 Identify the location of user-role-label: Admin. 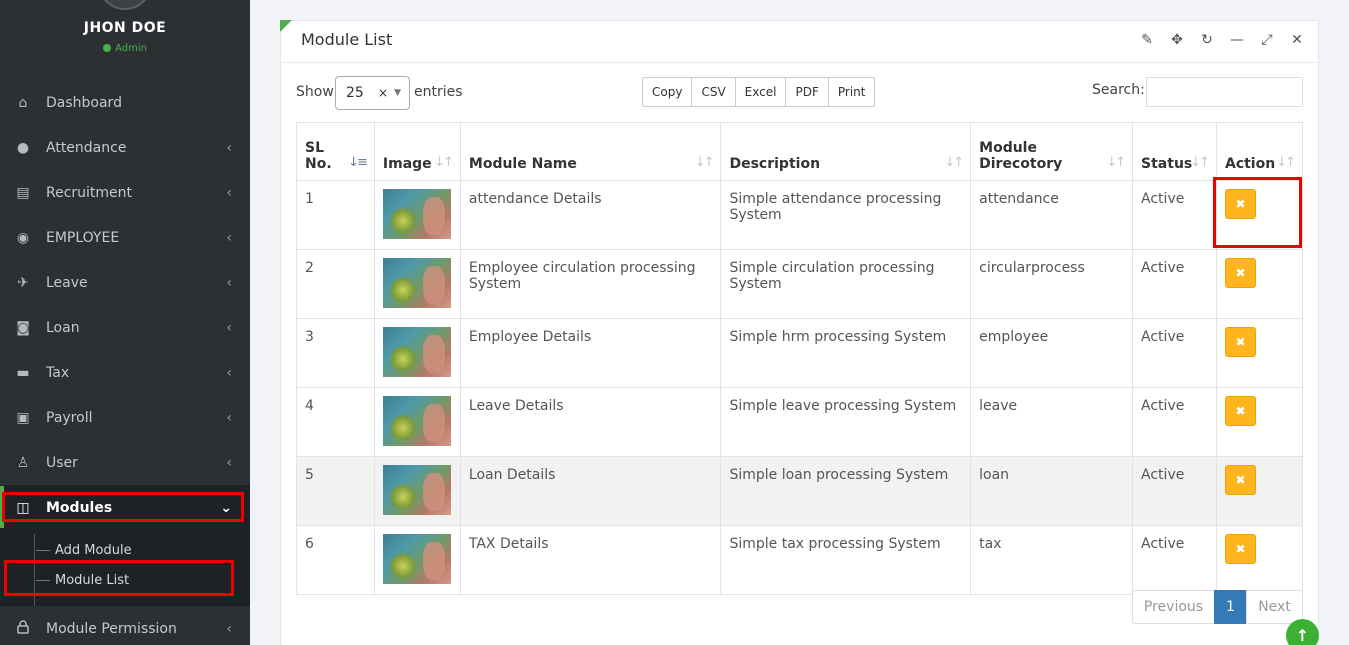
(131, 48).